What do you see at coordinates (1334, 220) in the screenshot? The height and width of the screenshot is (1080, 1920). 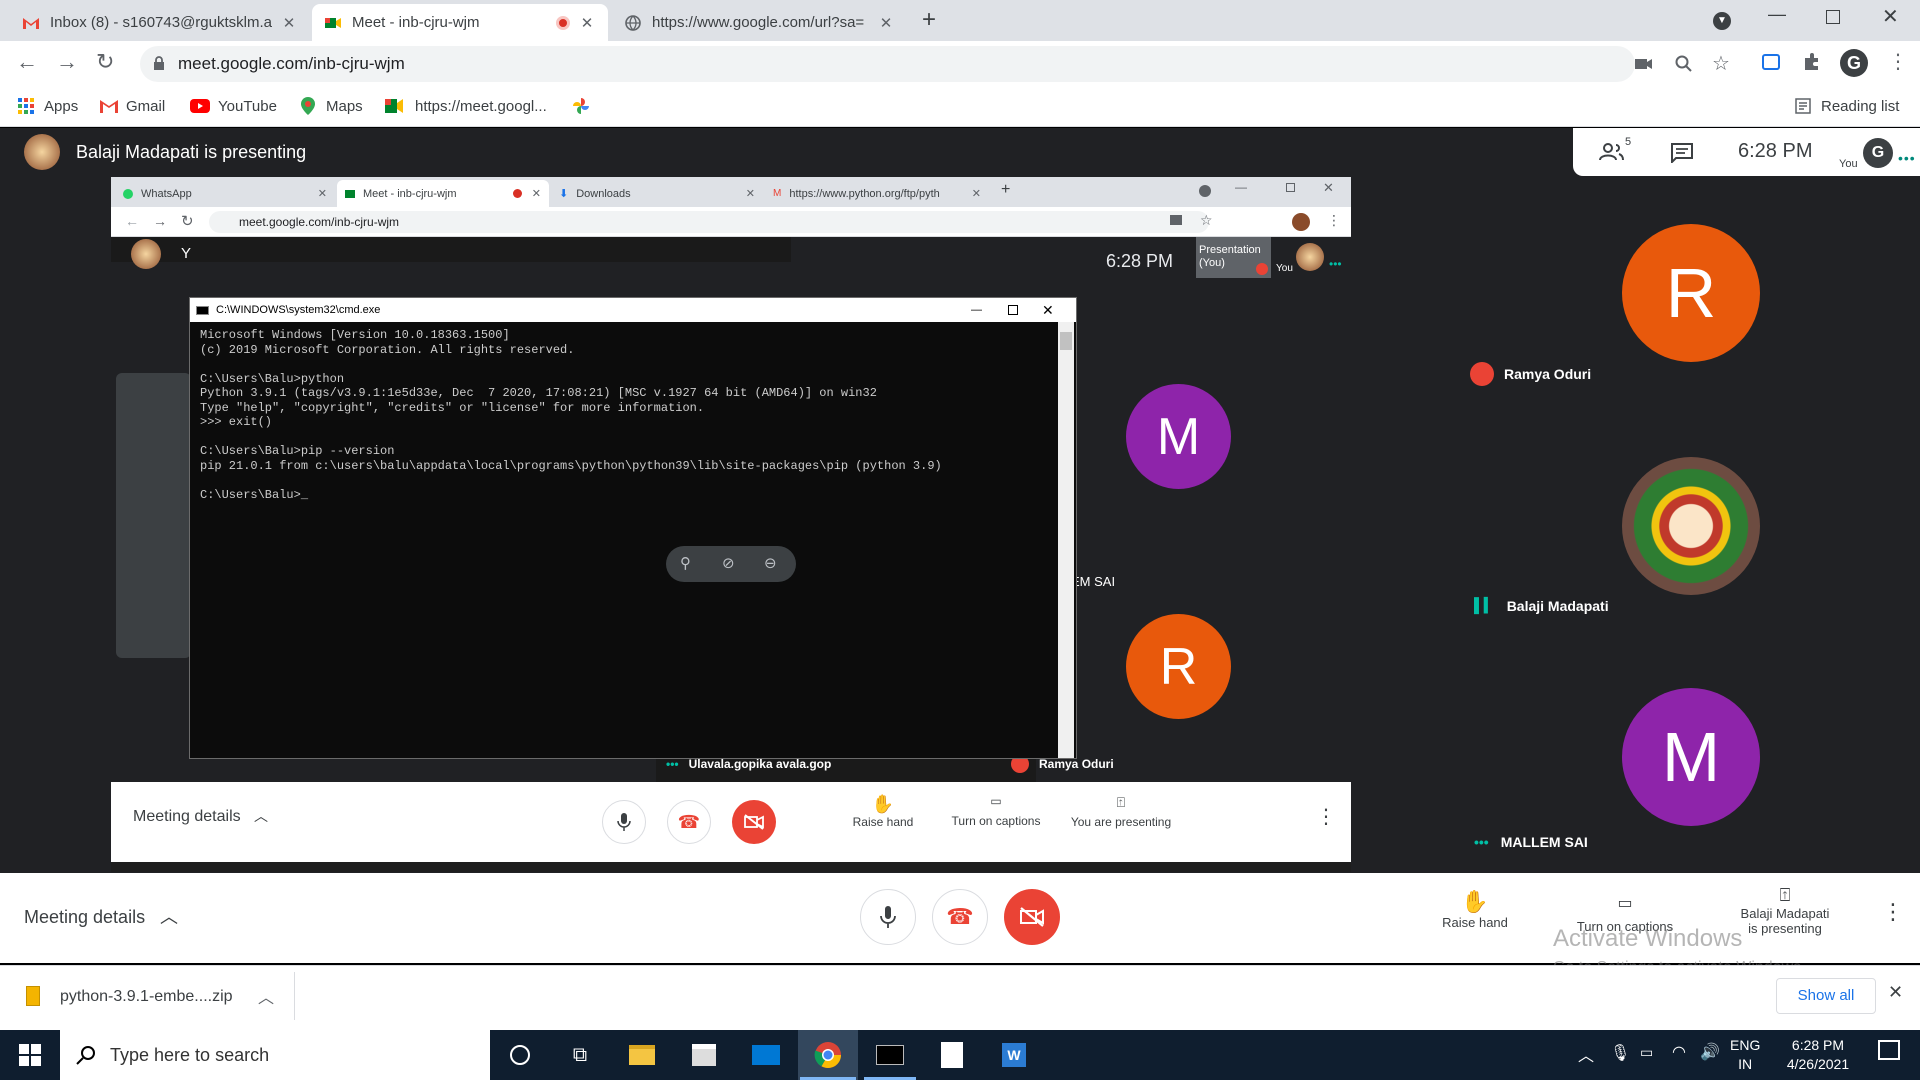 I see `inner-menu-icon: ⋮` at bounding box center [1334, 220].